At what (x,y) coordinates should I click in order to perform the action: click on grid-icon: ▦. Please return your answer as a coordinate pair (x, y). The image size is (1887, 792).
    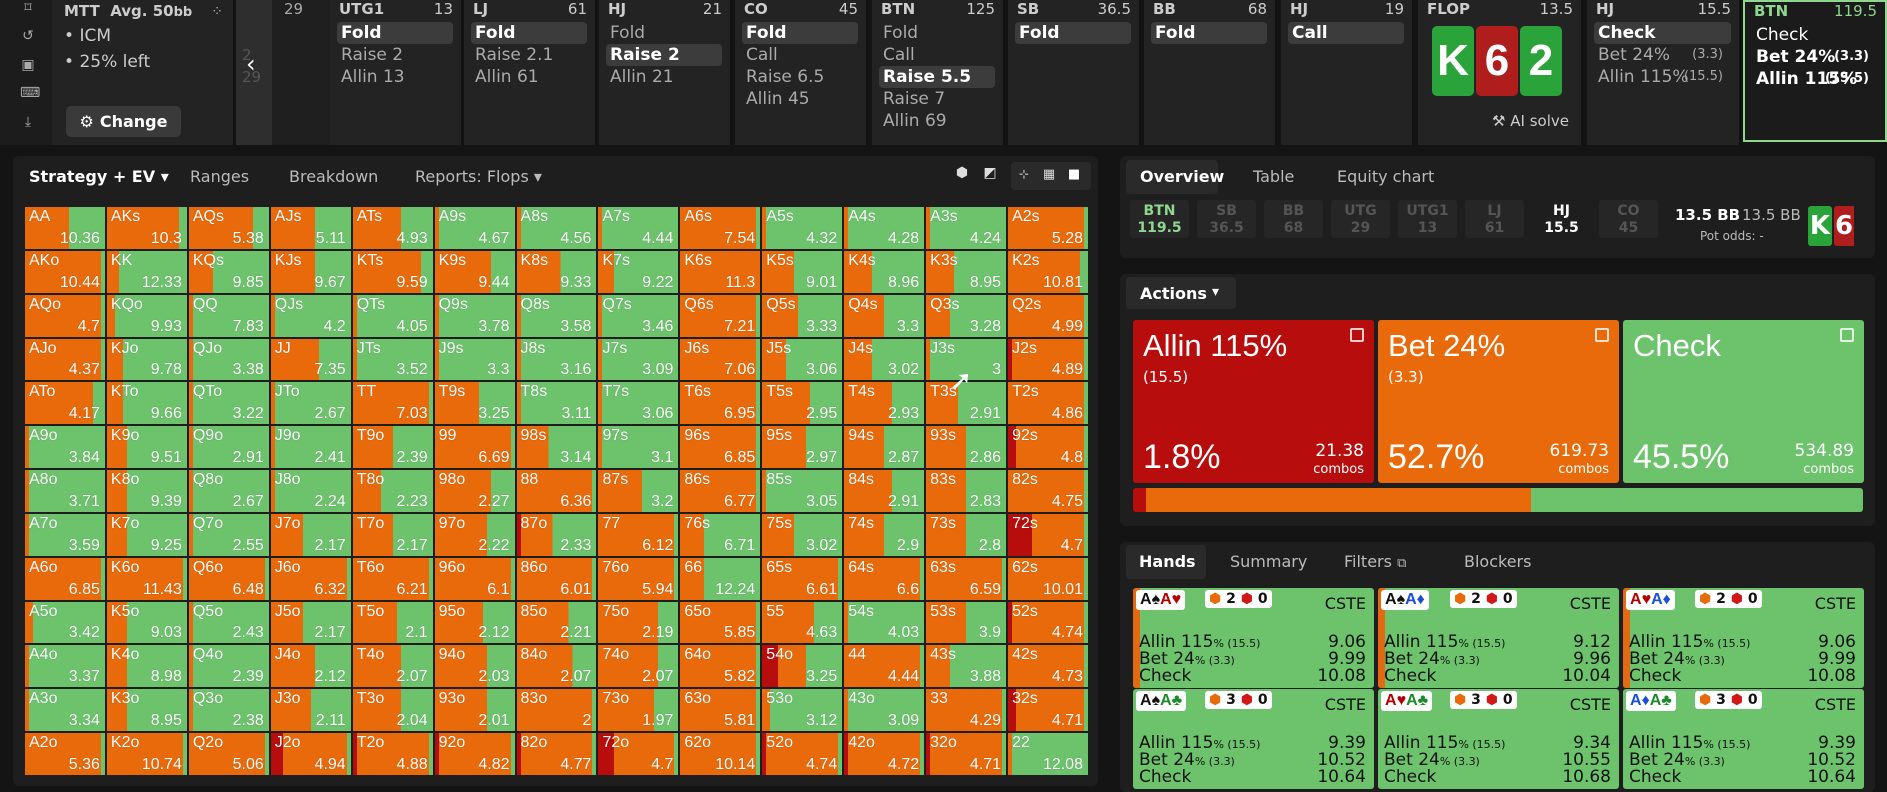
    Looking at the image, I should click on (1049, 176).